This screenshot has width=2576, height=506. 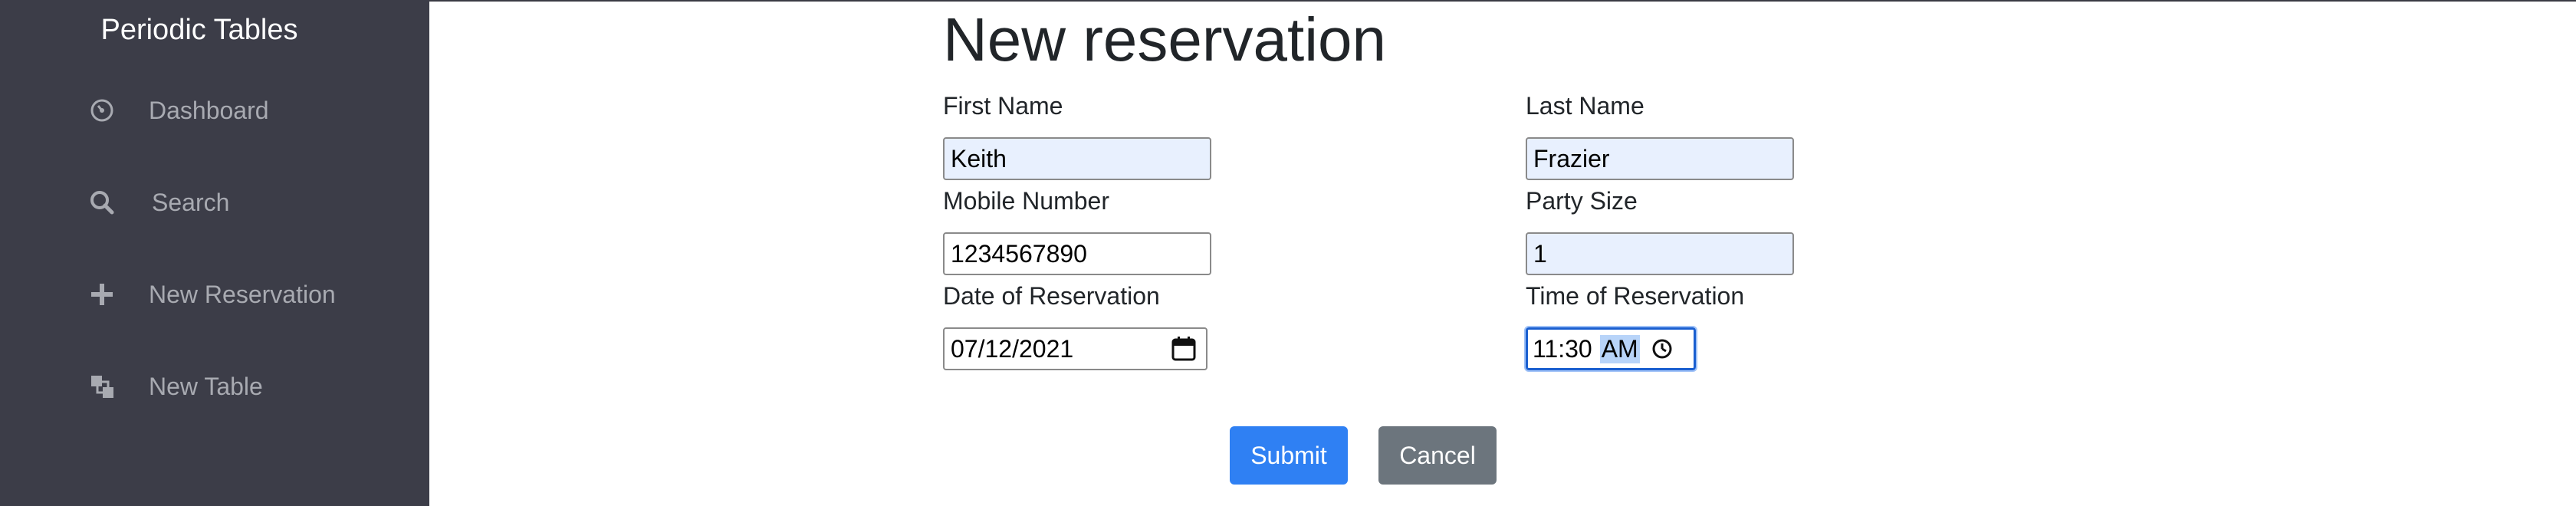 I want to click on page-title: New reservation, so click(x=1165, y=39).